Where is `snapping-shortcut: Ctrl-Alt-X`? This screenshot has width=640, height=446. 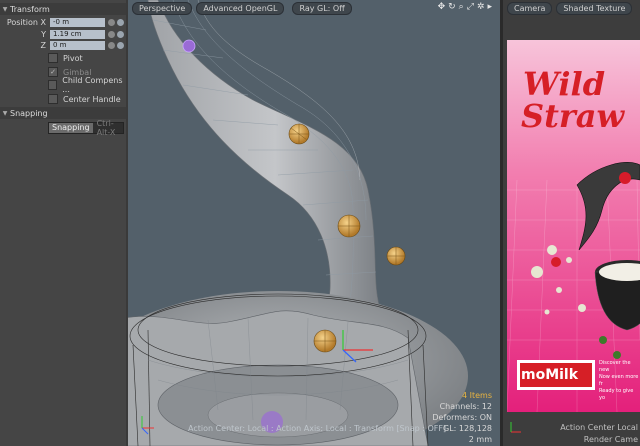 snapping-shortcut: Ctrl-Alt-X is located at coordinates (106, 128).